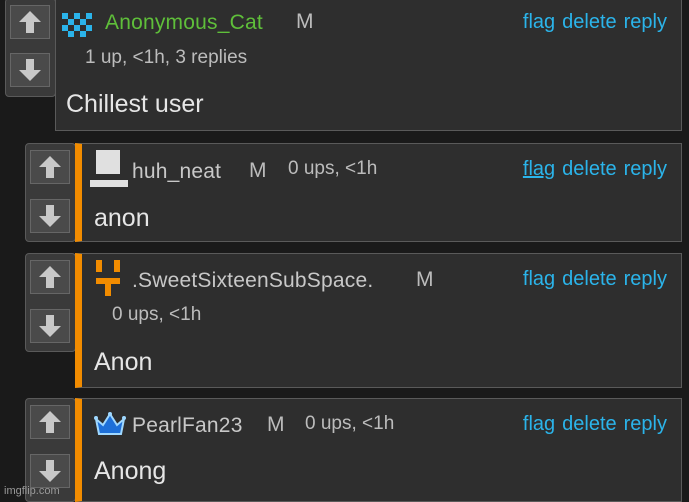 Image resolution: width=689 pixels, height=502 pixels. Describe the element at coordinates (176, 172) in the screenshot. I see `username-link: huh_neat` at that location.